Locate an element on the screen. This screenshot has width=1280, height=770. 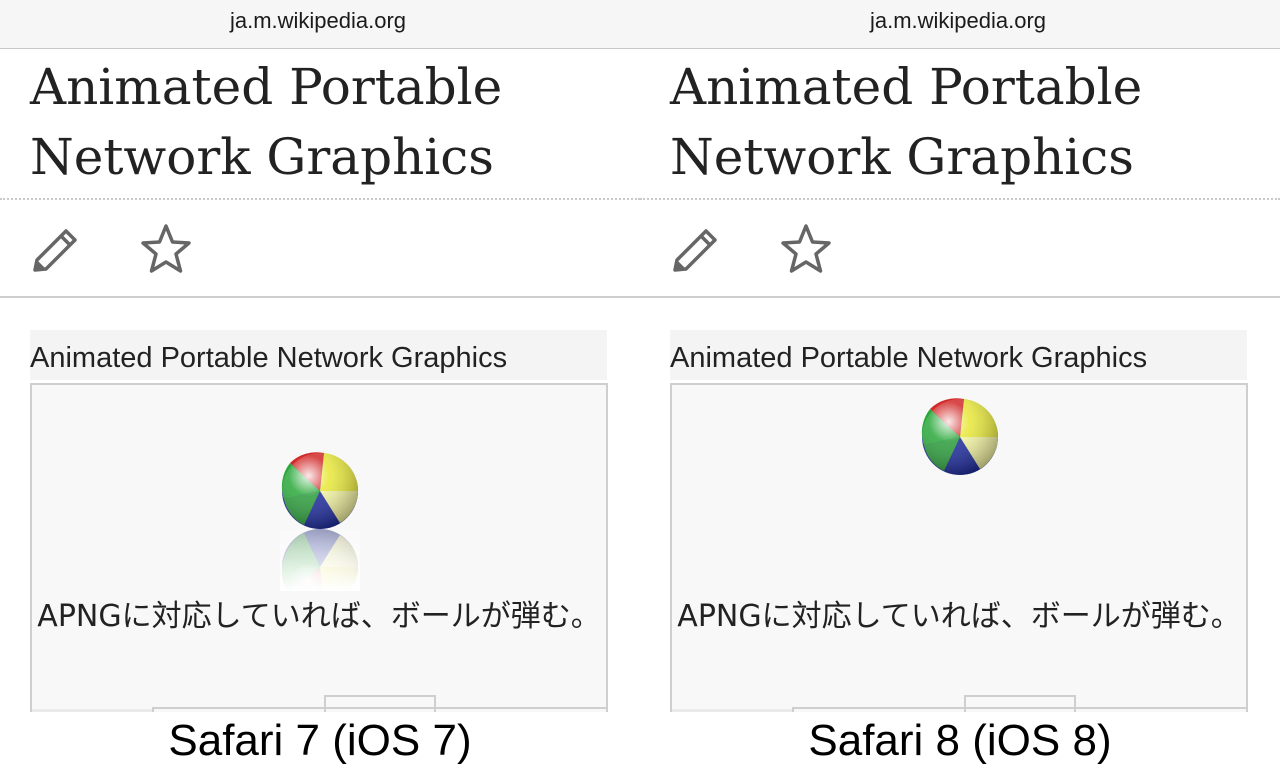
panel-label-safari-8: Safari 8 (iOS 8) is located at coordinates (960, 740).